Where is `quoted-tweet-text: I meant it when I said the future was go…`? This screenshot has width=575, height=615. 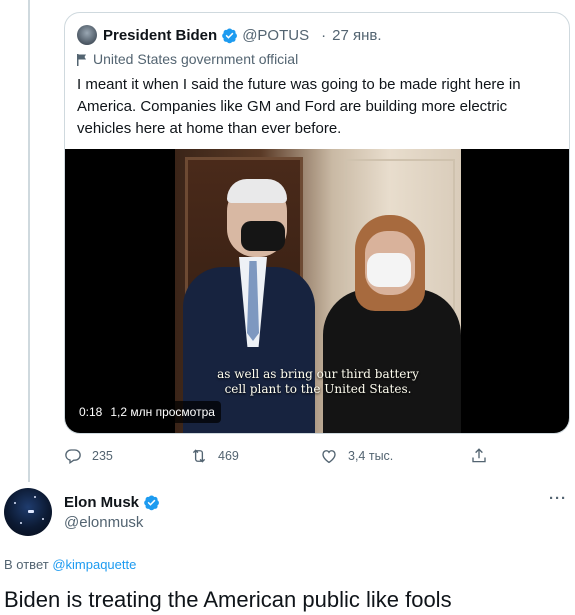
quoted-tweet-text: I meant it when I said the future was go… is located at coordinates (299, 106).